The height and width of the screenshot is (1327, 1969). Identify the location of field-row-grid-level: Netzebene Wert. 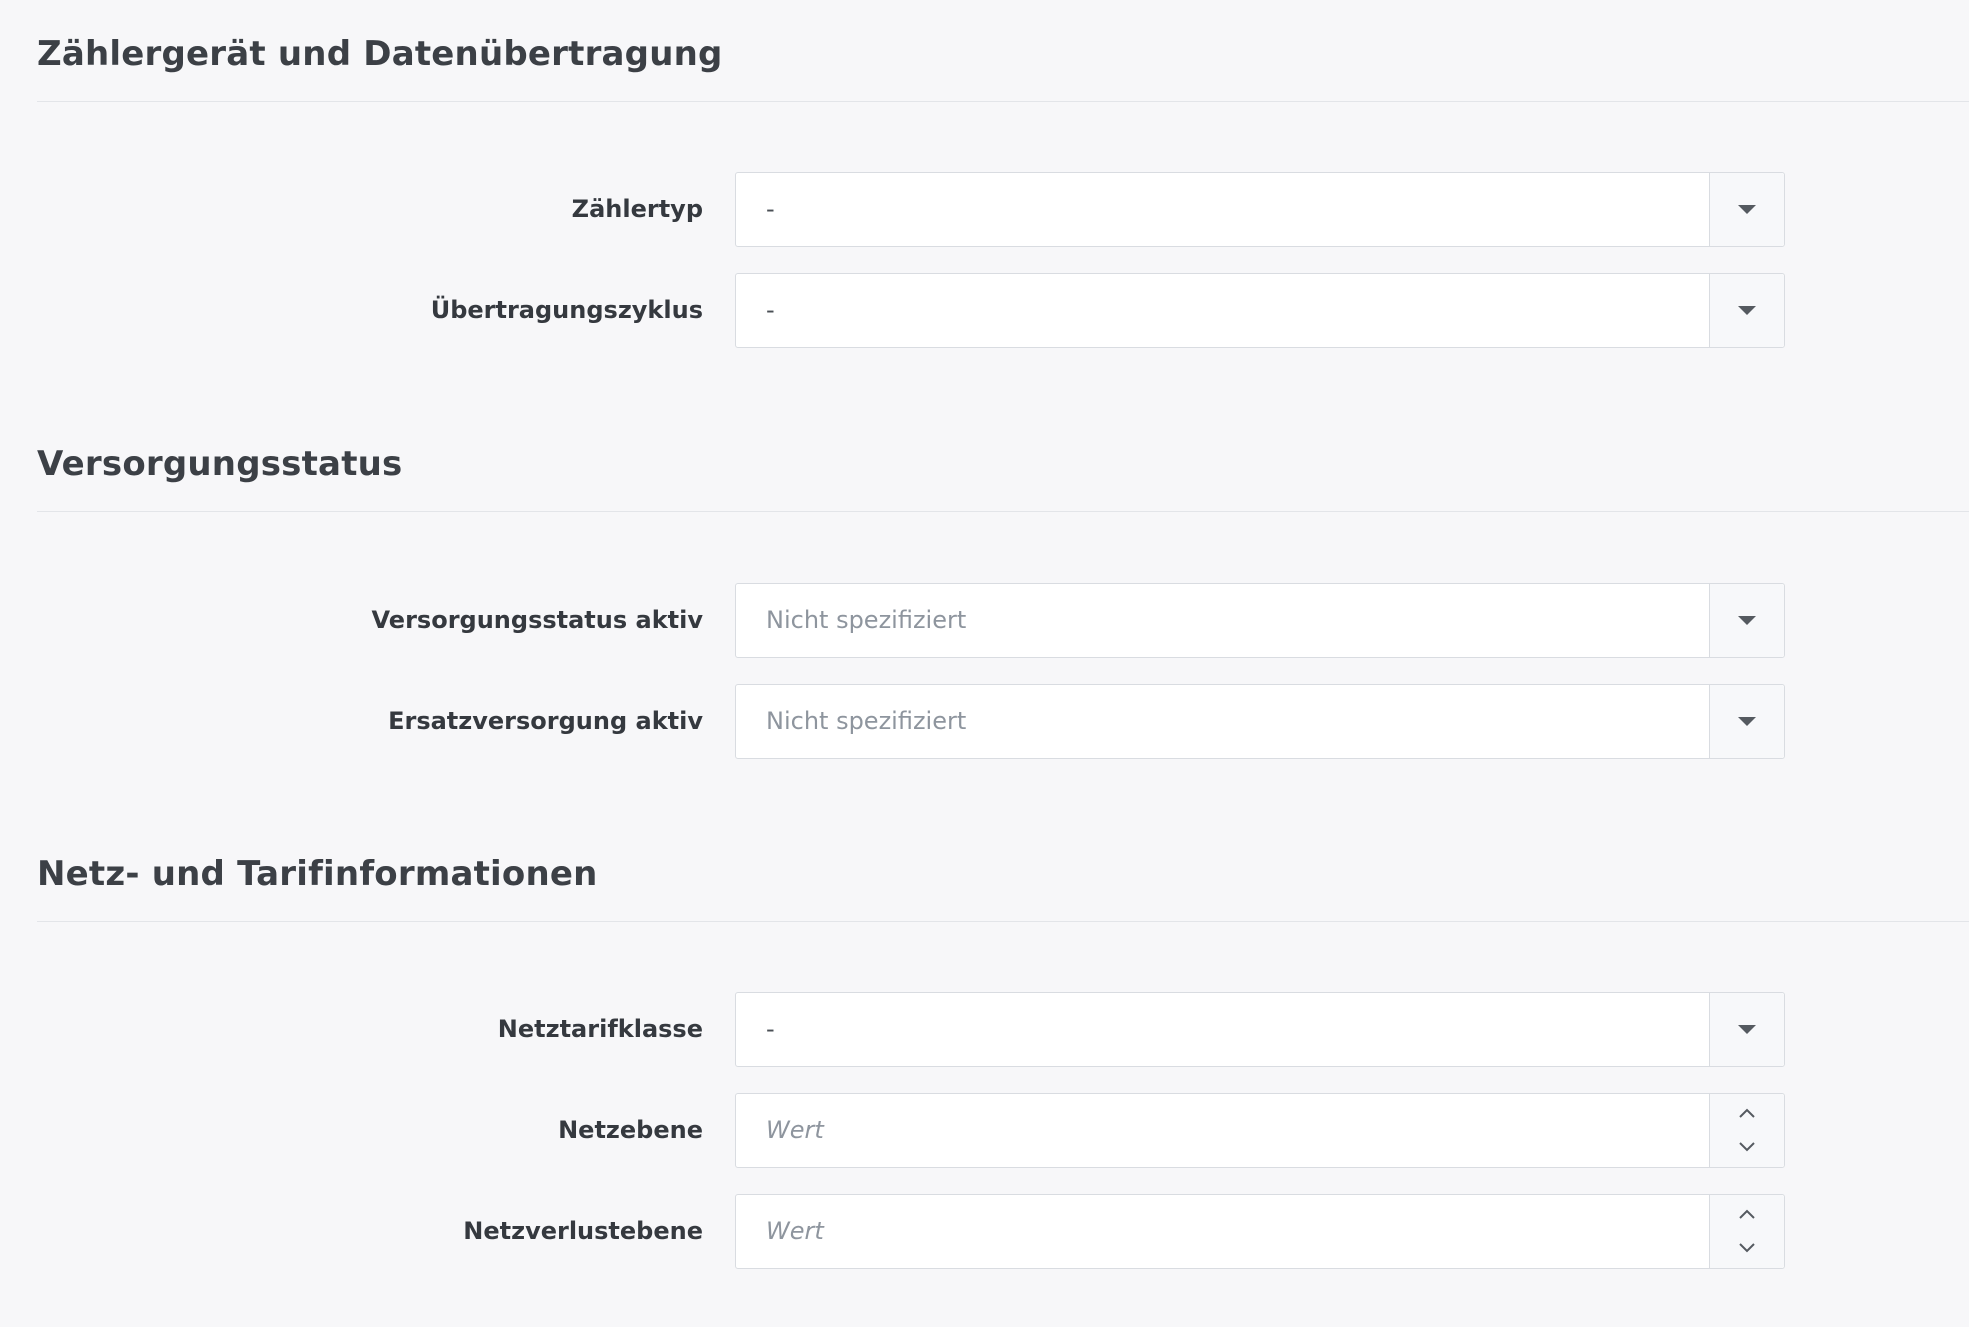
(912, 1130).